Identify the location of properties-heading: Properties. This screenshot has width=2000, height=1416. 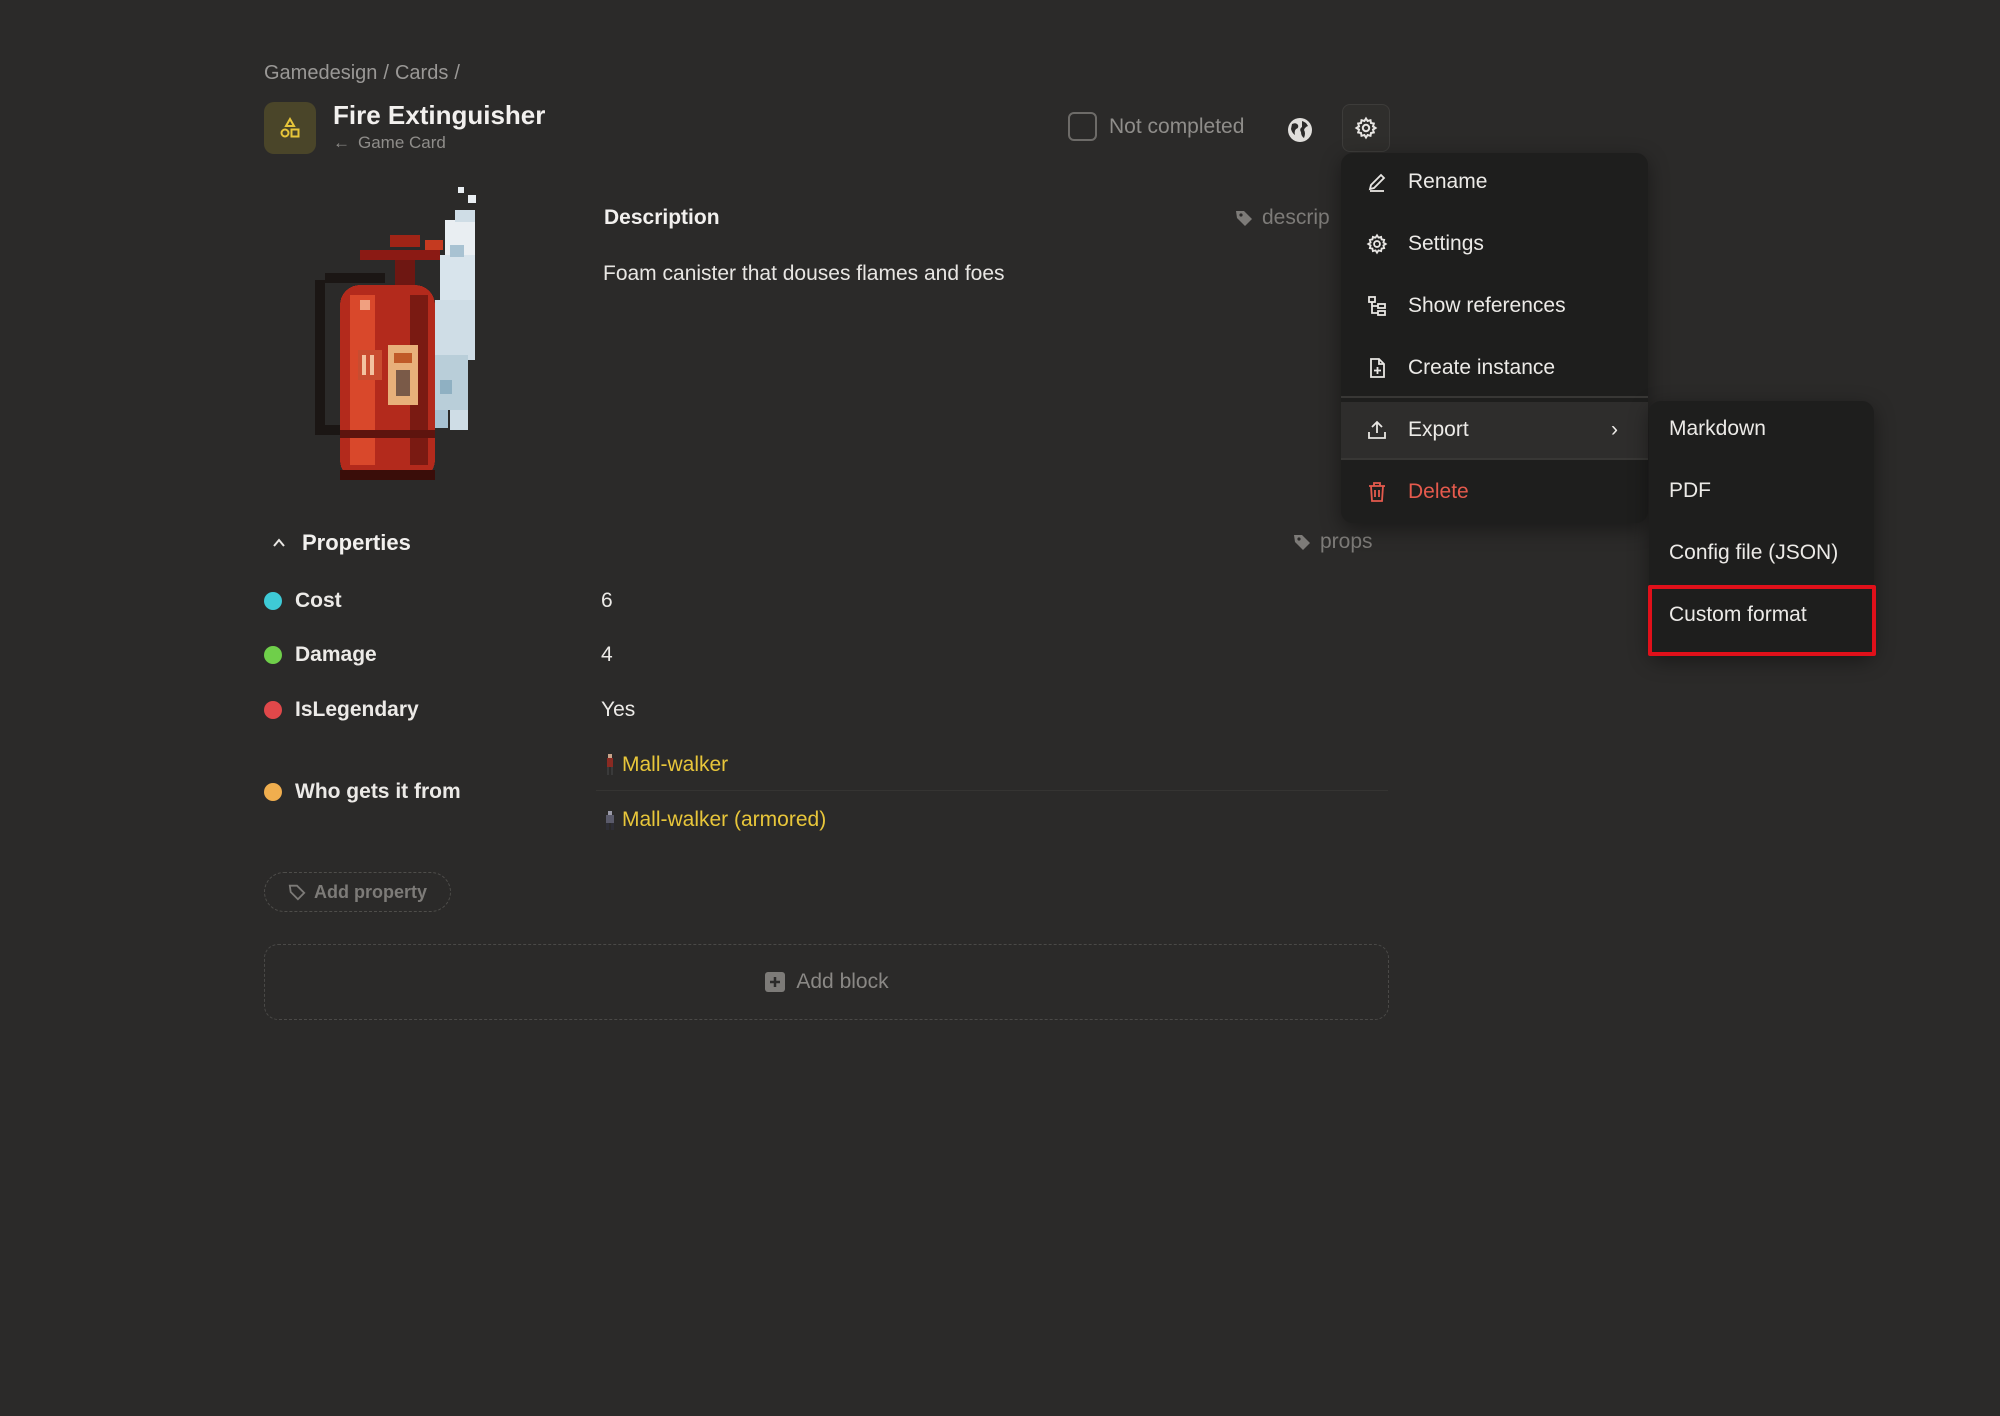
(356, 542).